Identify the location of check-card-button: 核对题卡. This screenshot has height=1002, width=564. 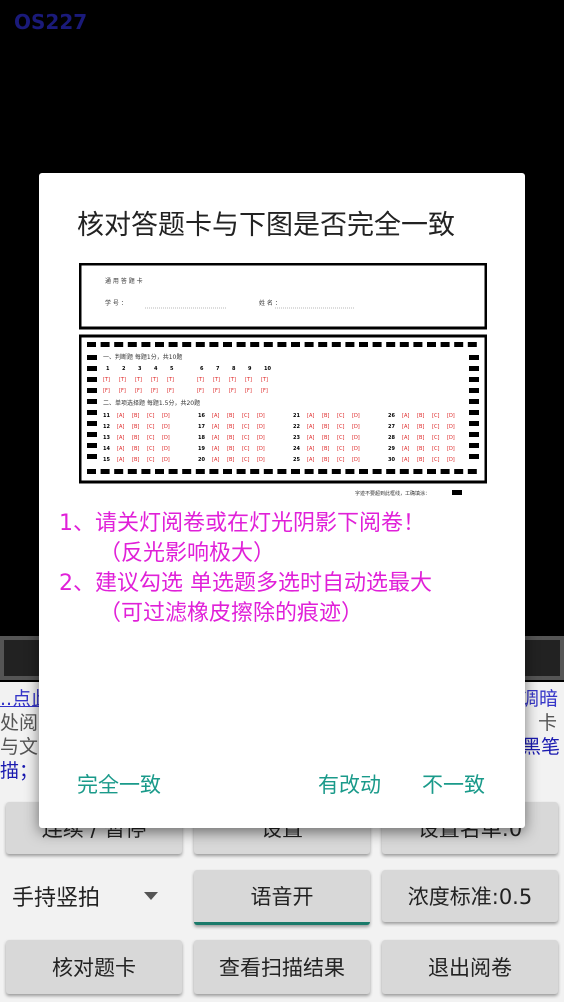
(94, 967).